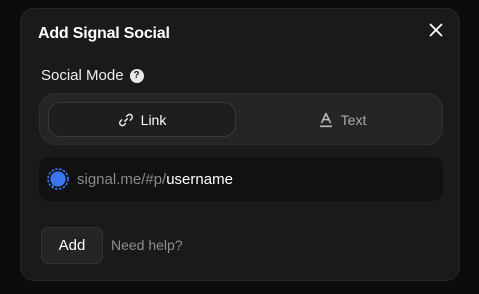  What do you see at coordinates (58, 179) in the screenshot?
I see `signal-icon` at bounding box center [58, 179].